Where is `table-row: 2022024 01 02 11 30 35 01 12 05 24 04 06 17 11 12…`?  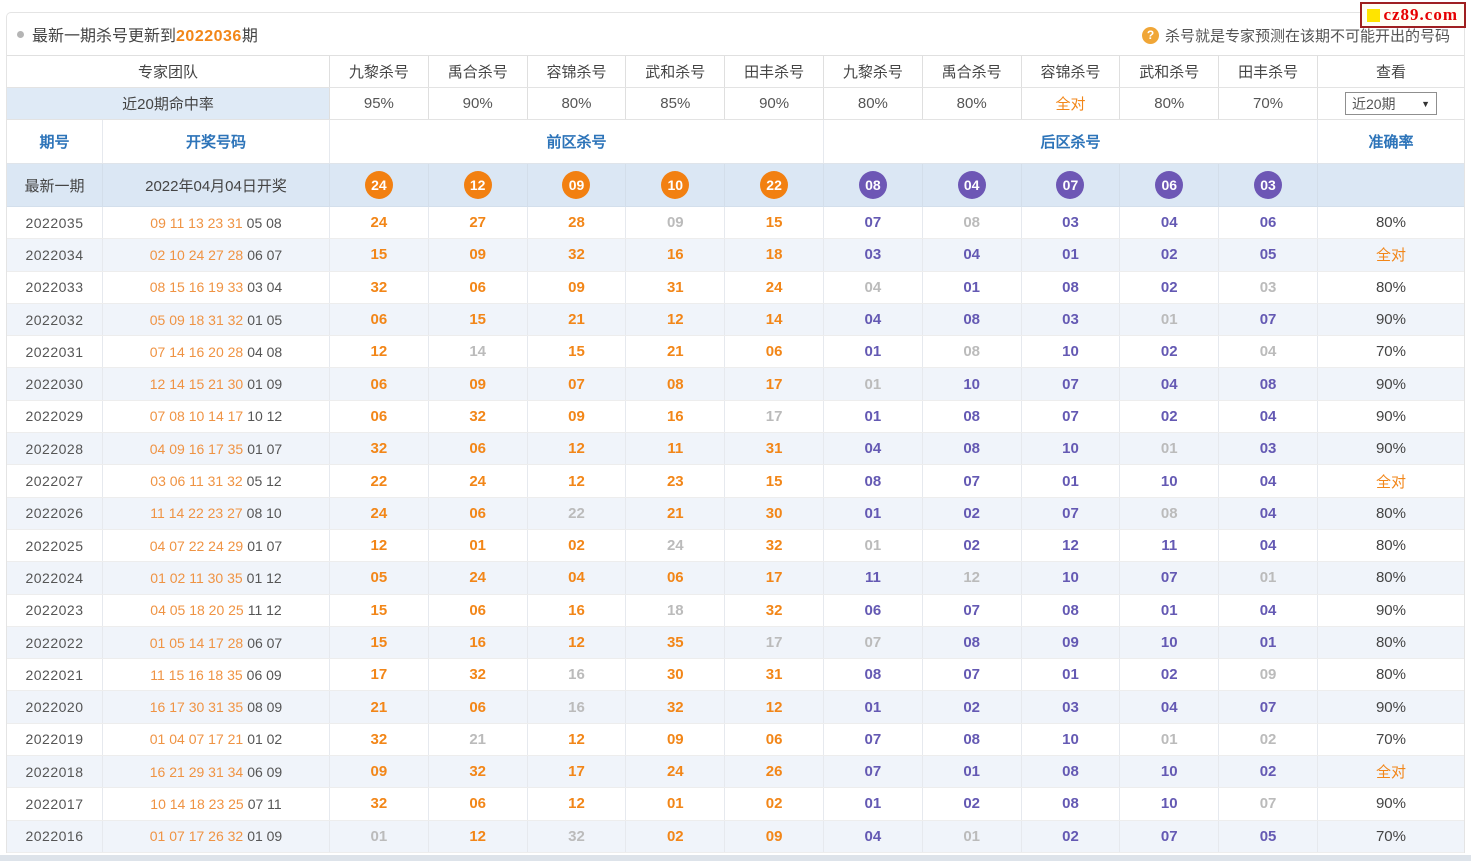
table-row: 2022024 01 02 11 30 35 01 12 05 24 04 06 17 11 12… is located at coordinates (735, 578).